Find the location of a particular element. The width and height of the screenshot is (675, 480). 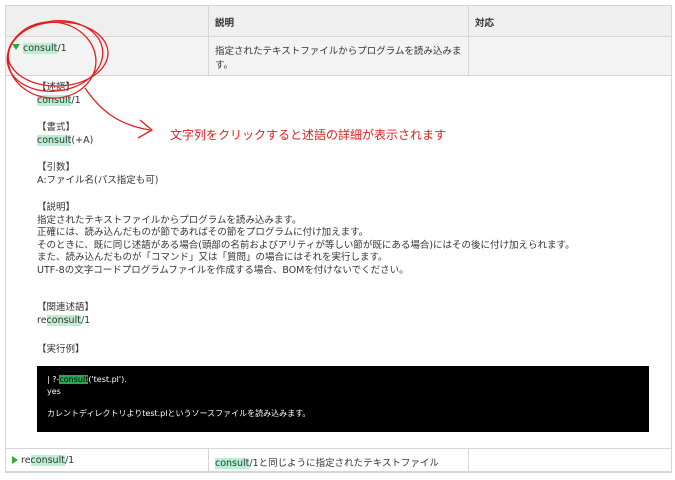

predicate-prefix: re is located at coordinates (26, 460).